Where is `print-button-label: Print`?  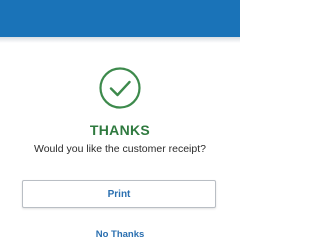 print-button-label: Print is located at coordinates (119, 194).